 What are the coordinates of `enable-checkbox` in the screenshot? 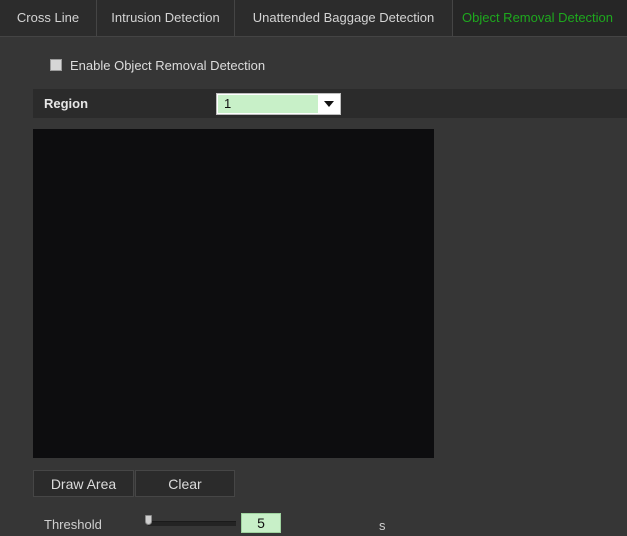 It's located at (56, 65).